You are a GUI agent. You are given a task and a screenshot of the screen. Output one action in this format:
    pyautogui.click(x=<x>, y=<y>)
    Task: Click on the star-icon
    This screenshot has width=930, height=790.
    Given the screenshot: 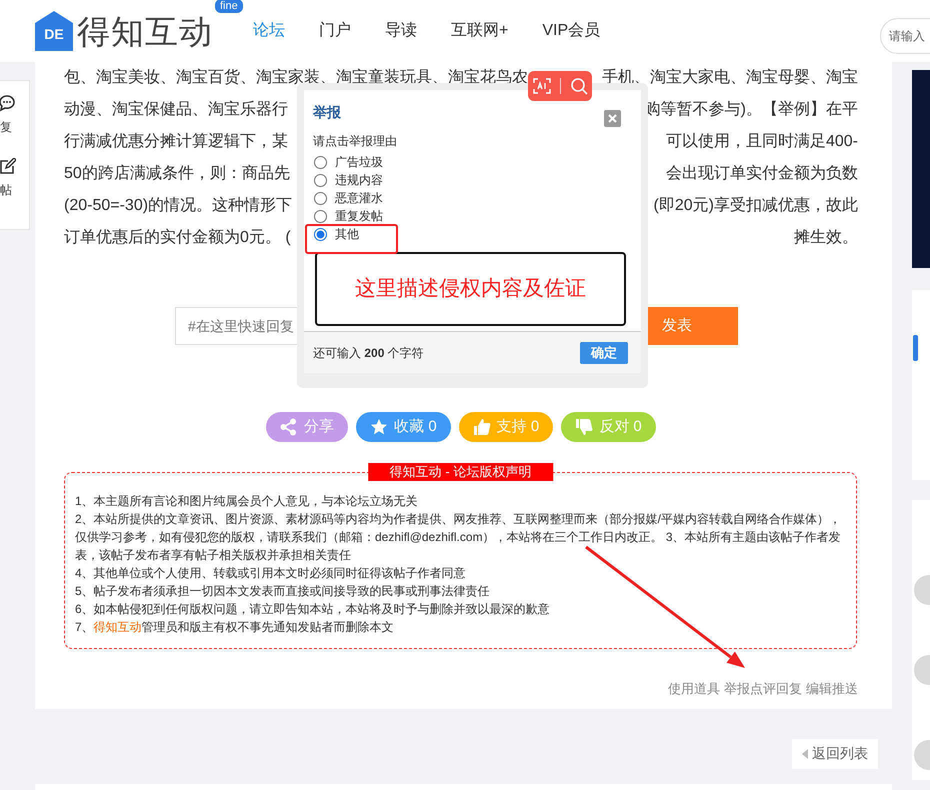 What is the action you would take?
    pyautogui.click(x=379, y=427)
    